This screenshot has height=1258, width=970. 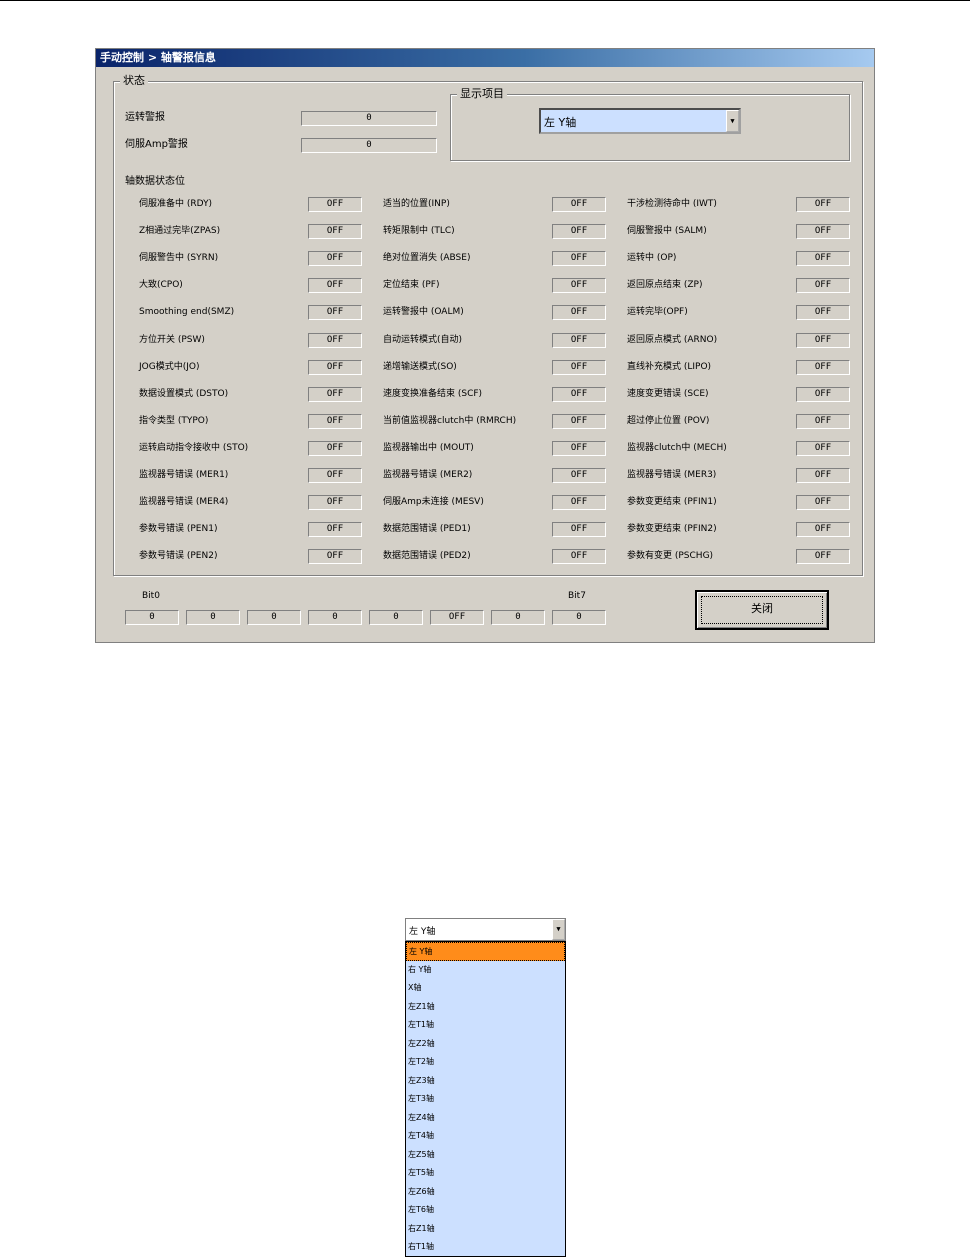 I want to click on bit-value: OFF, so click(x=457, y=617).